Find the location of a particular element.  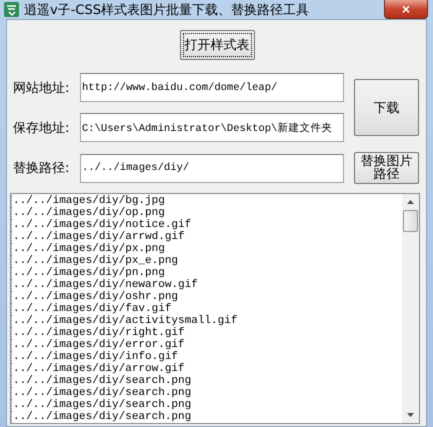

input-field: C:\Users\Administrator\Desktop\新建文件夹 is located at coordinates (212, 127).